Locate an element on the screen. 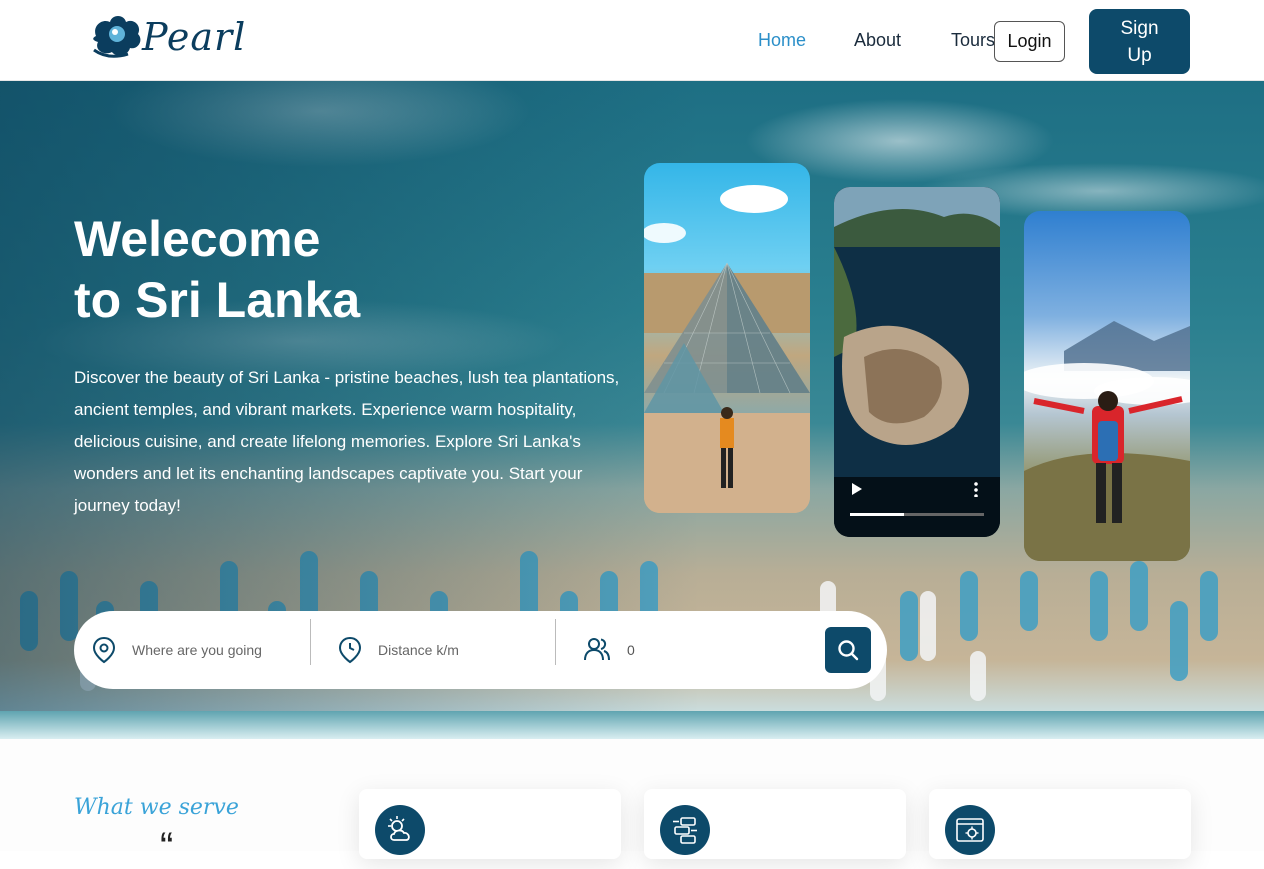  video-progress-fill is located at coordinates (877, 514).